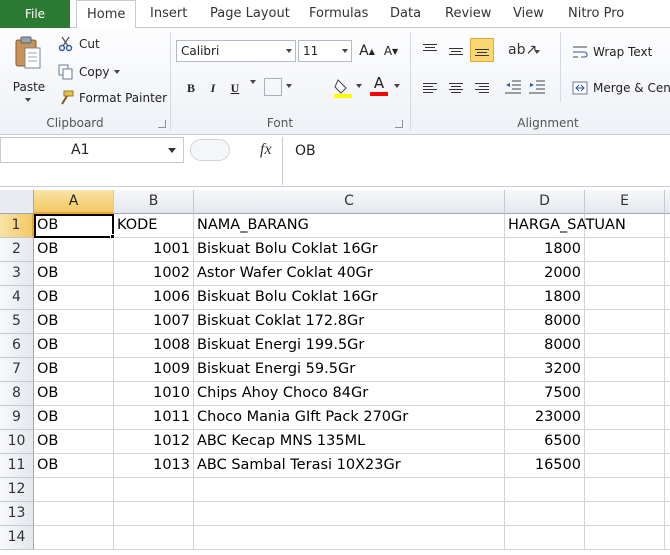  What do you see at coordinates (625, 466) in the screenshot?
I see `cell-e11` at bounding box center [625, 466].